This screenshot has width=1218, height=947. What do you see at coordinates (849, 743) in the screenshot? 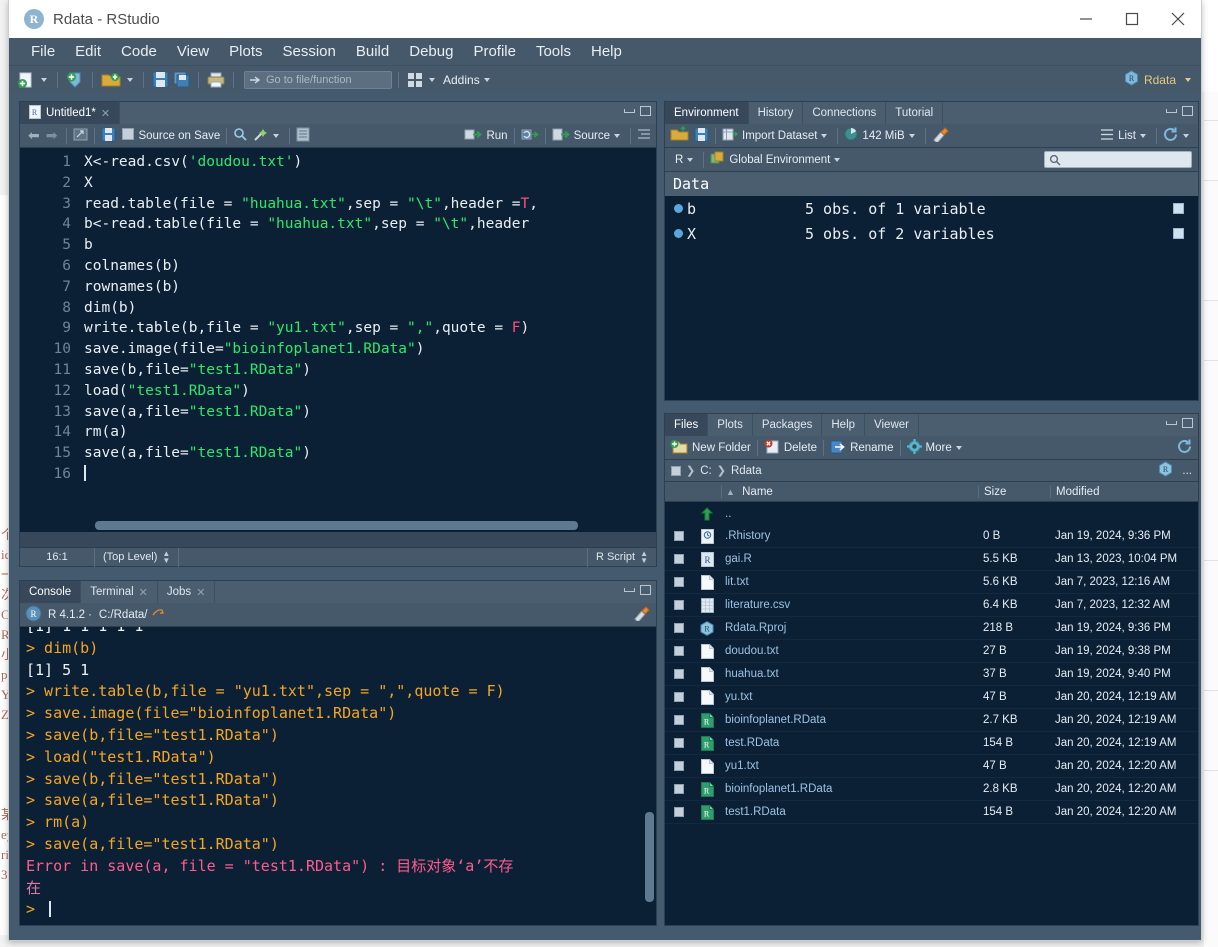
I see `file-name: test.RData` at bounding box center [849, 743].